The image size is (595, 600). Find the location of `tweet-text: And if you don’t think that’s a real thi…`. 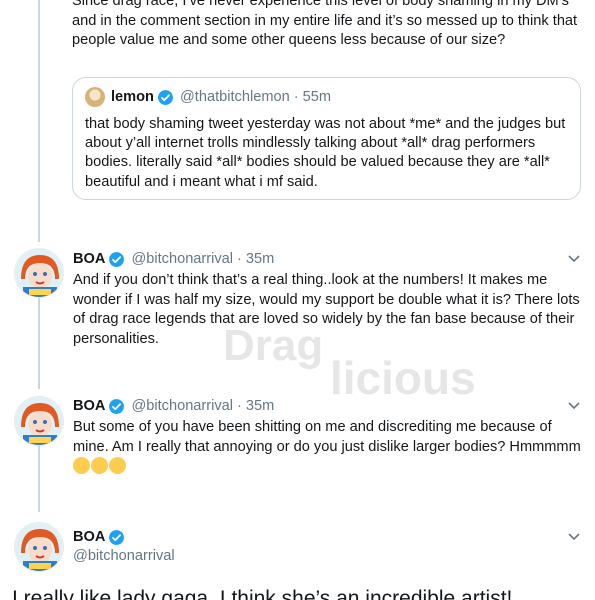

tweet-text: And if you don’t think that’s a real thi… is located at coordinates (326, 309).